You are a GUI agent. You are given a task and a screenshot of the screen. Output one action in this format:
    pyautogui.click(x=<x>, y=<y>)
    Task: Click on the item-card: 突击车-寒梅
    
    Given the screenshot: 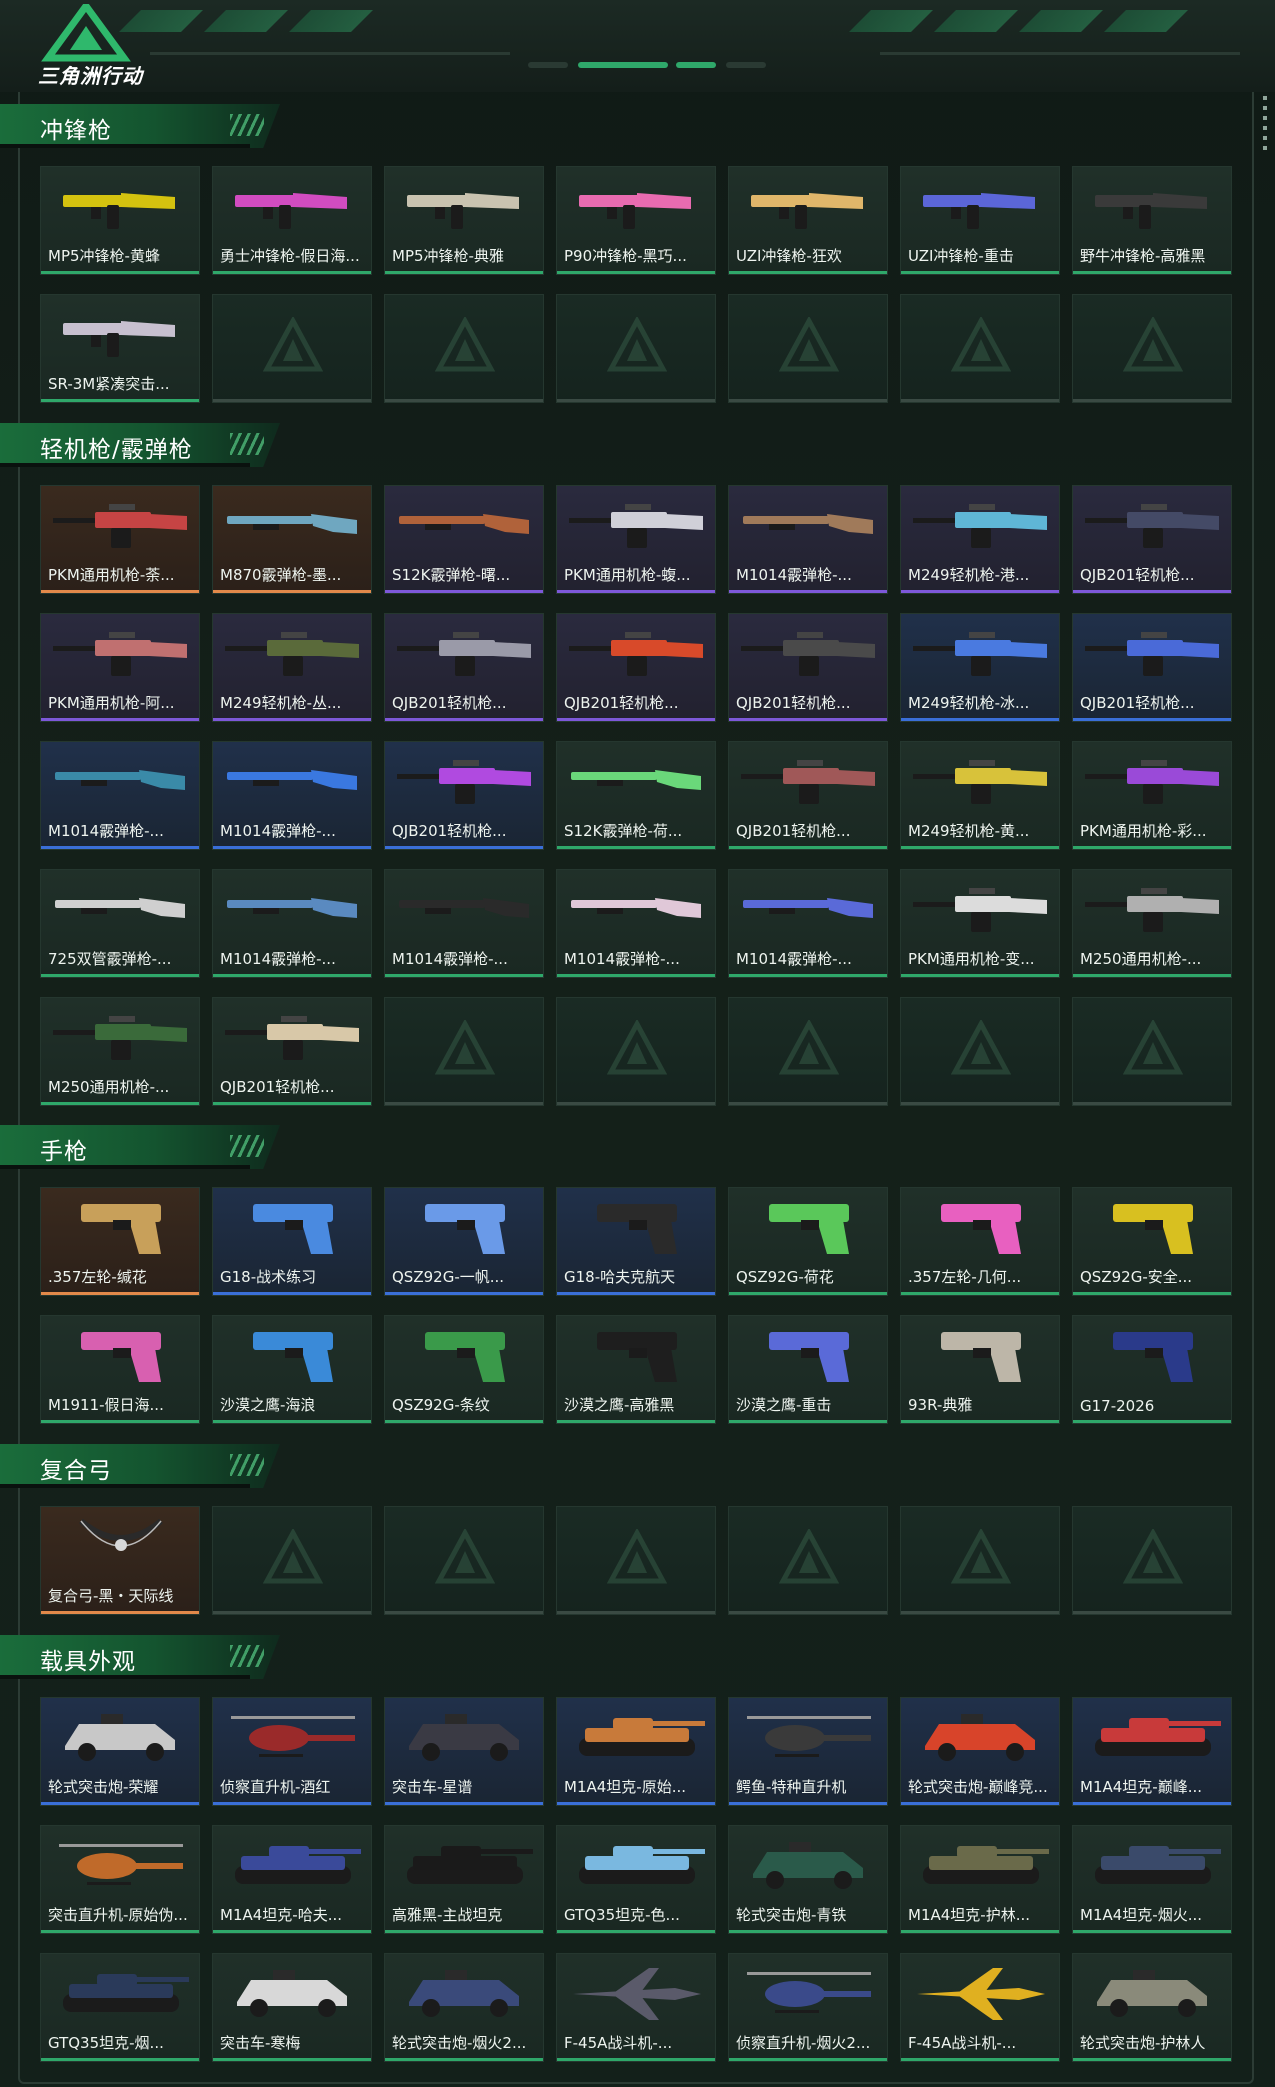 What is the action you would take?
    pyautogui.click(x=292, y=2007)
    